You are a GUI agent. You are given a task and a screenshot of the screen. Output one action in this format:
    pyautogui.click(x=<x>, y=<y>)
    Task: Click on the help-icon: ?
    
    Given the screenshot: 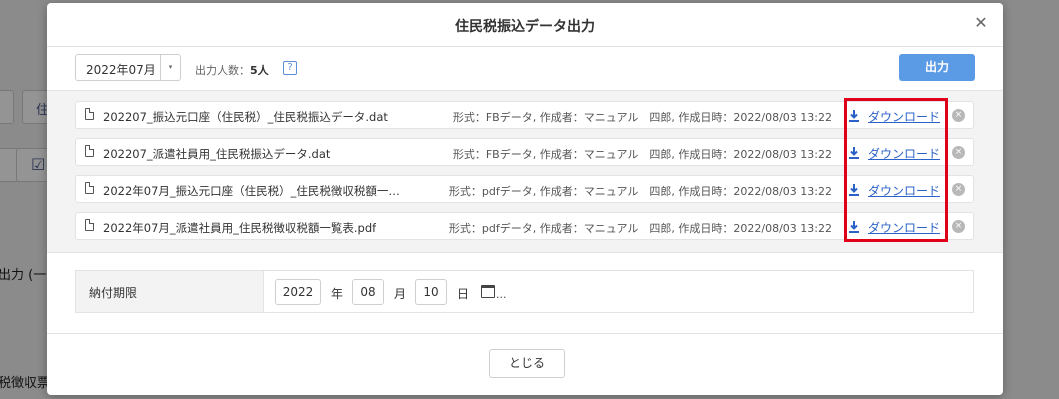 What is the action you would take?
    pyautogui.click(x=290, y=68)
    